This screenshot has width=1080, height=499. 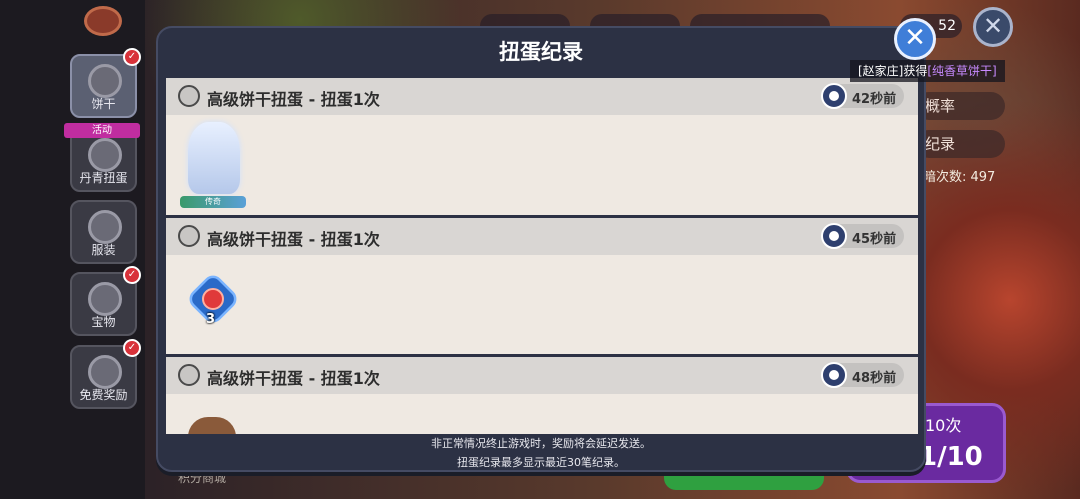 I want to click on toast-item: [纯香草饼干], so click(x=962, y=71).